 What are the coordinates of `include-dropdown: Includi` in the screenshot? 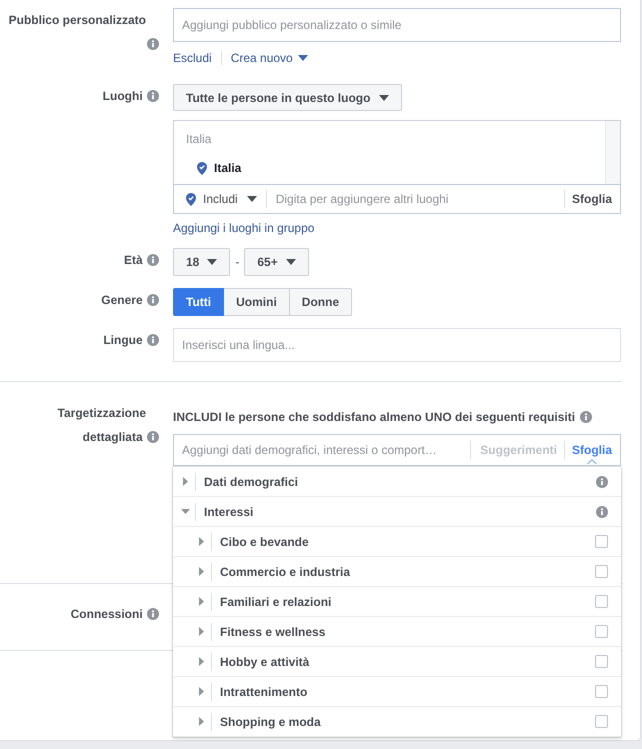 It's located at (221, 199).